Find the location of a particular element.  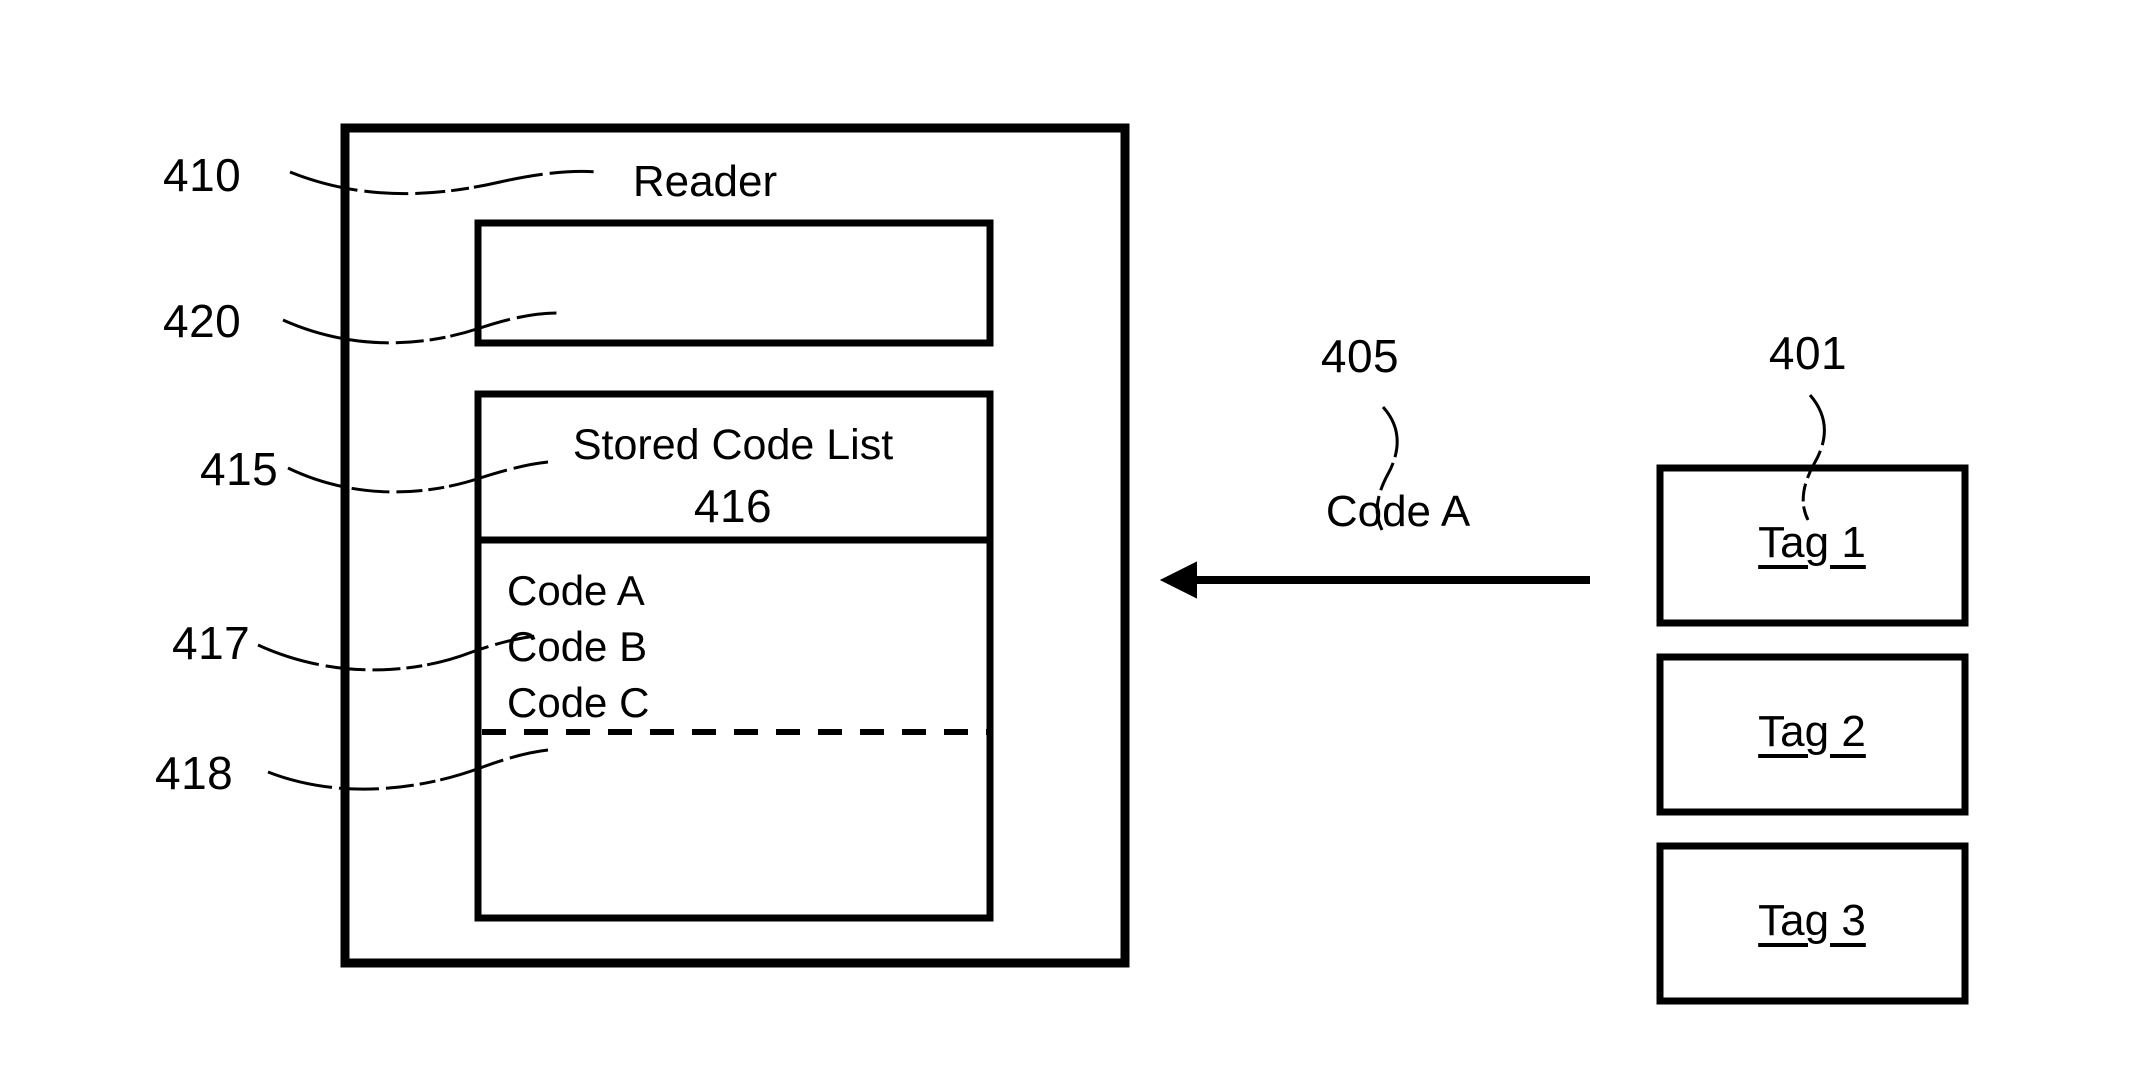

reference-numeral-401: 401 is located at coordinates (1808, 353).